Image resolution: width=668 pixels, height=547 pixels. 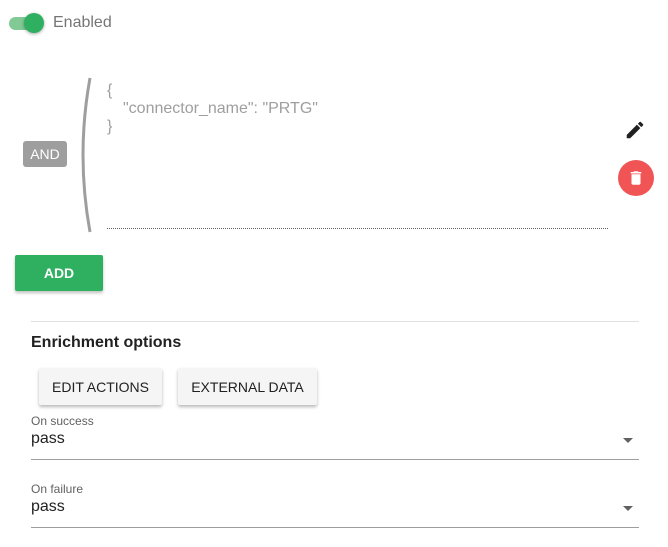 I want to click on on-success-value: pass, so click(x=48, y=438).